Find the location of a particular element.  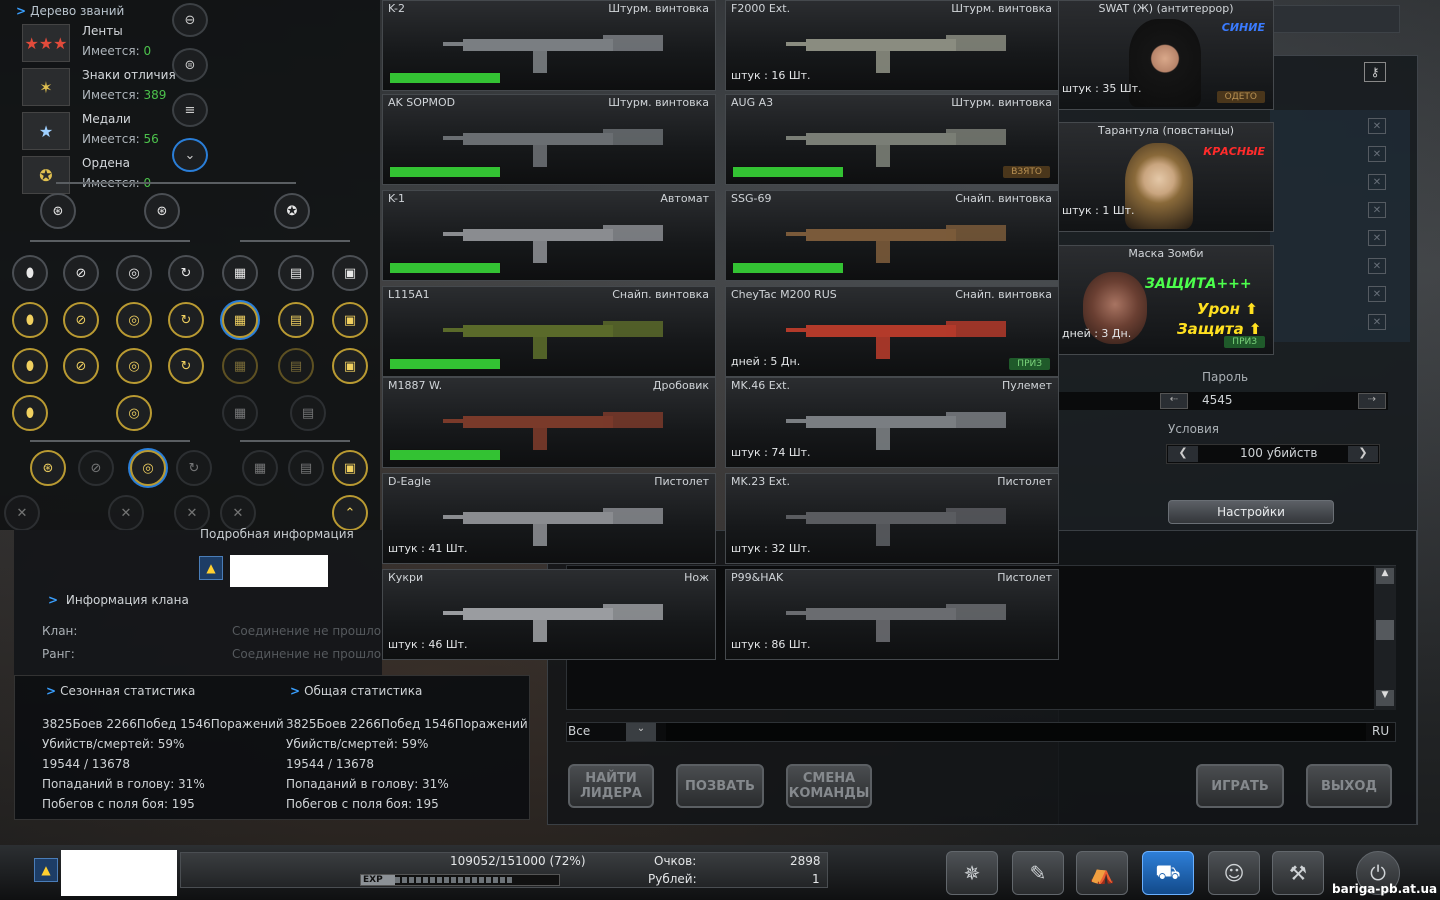

weapon-card: AK SOPMOD Штурм. винтовка is located at coordinates (549, 139).